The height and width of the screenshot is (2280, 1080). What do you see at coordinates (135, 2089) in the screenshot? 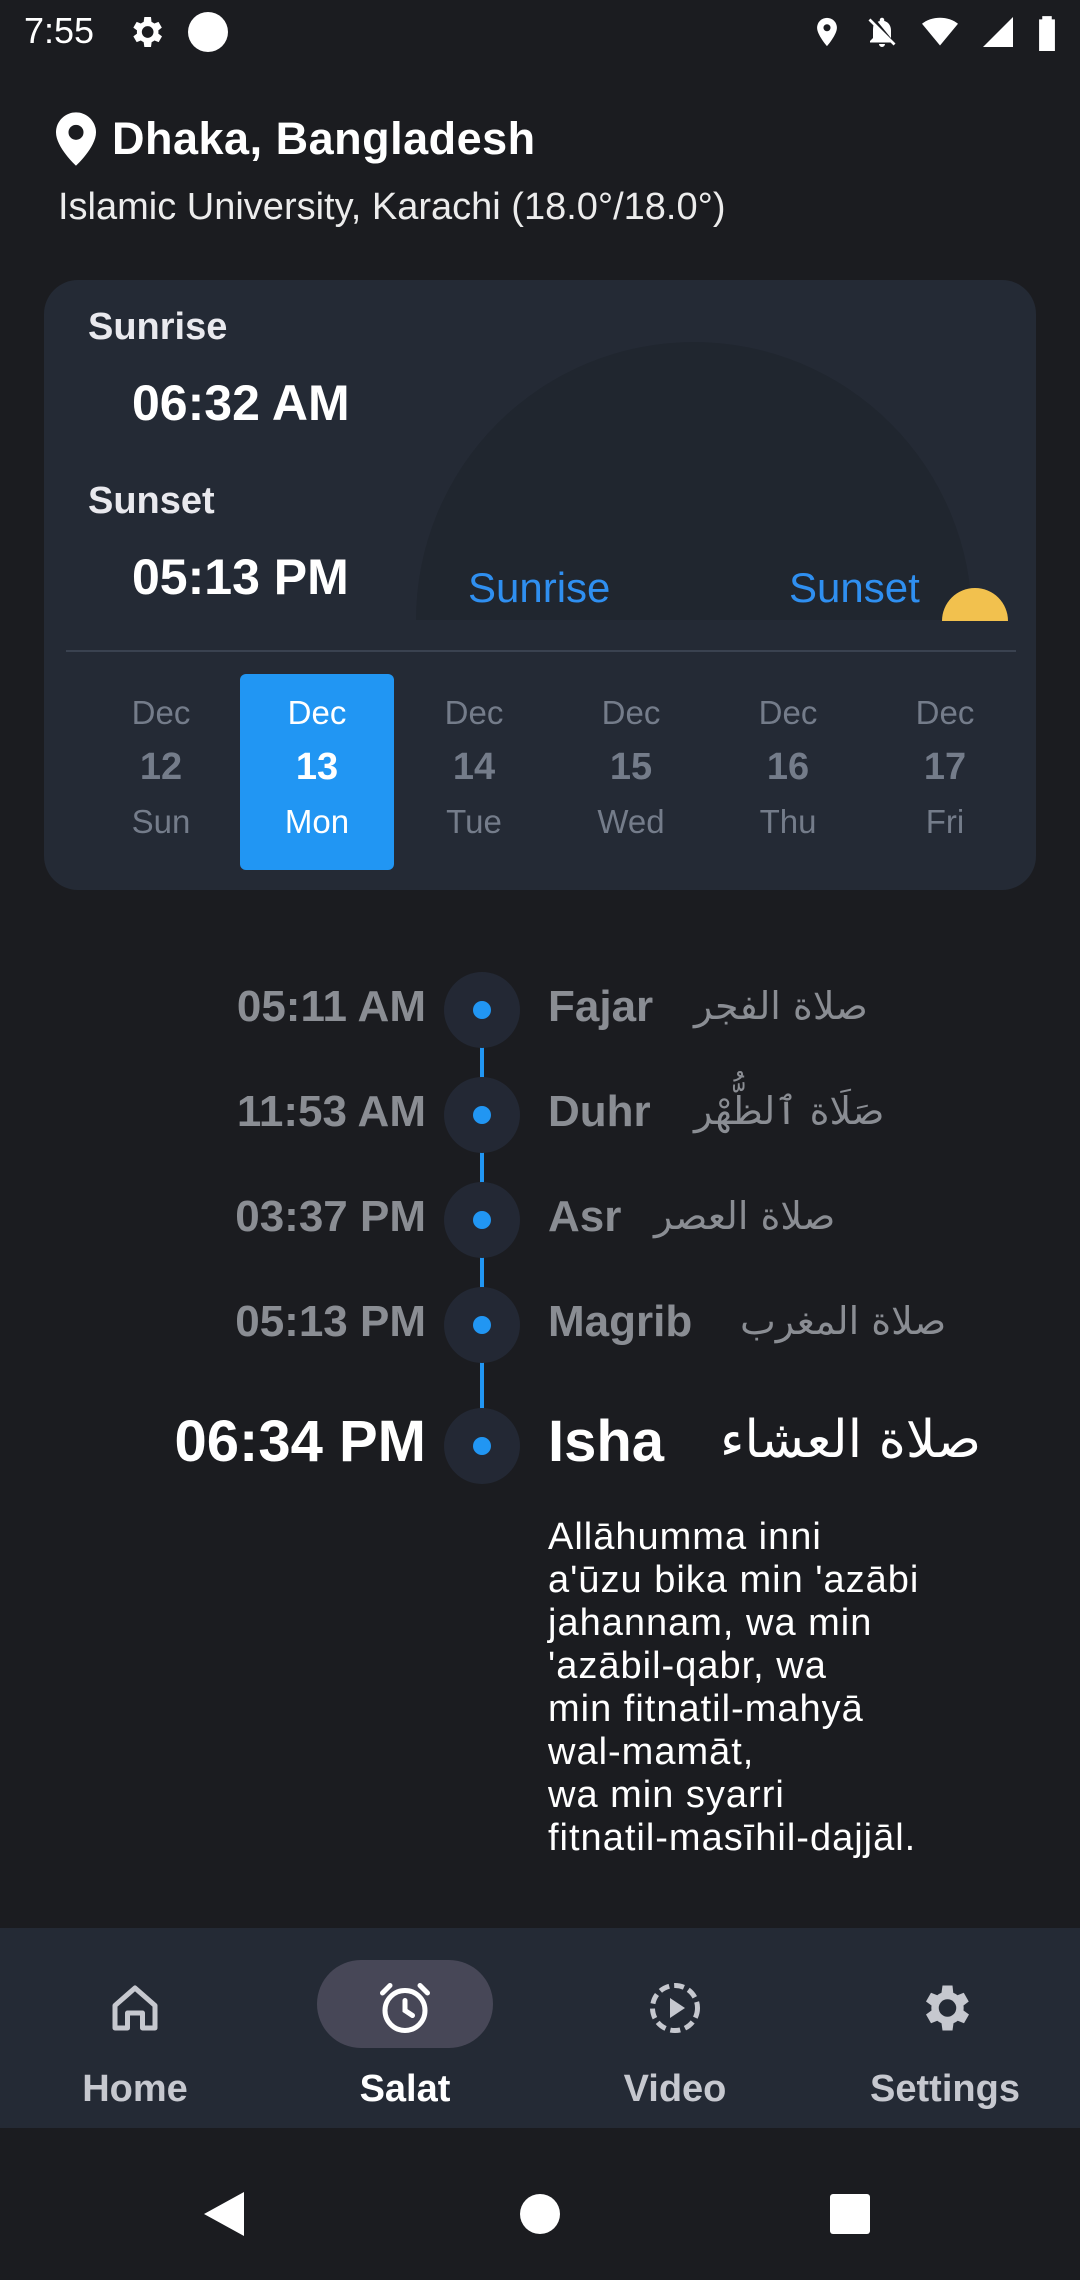
I see `nav-label: Home` at bounding box center [135, 2089].